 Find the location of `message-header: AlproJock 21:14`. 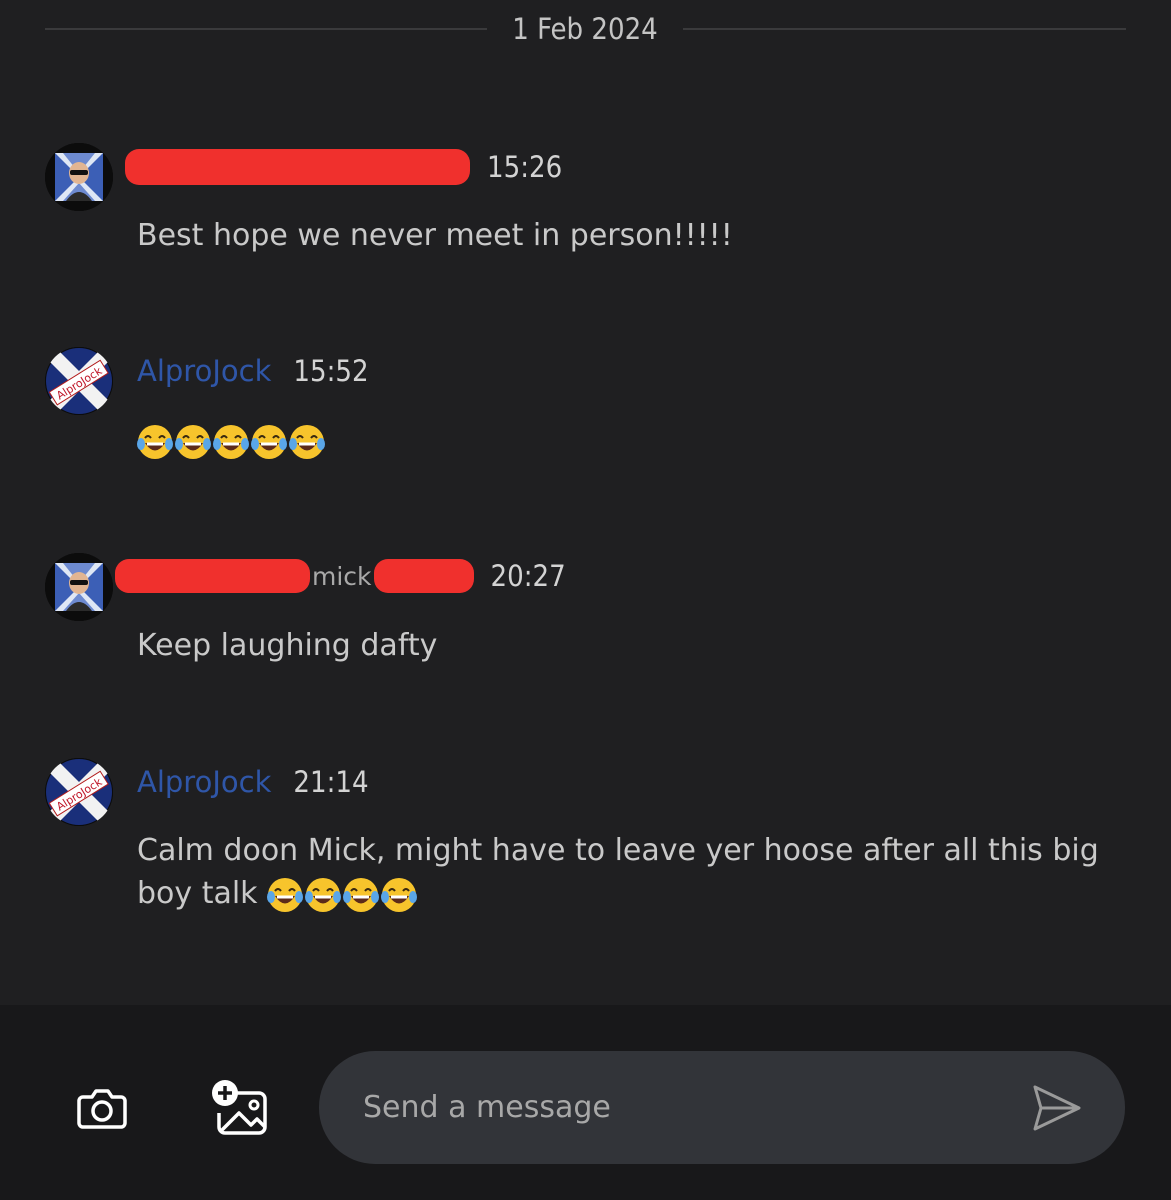

message-header: AlproJock 21:14 is located at coordinates (253, 782).